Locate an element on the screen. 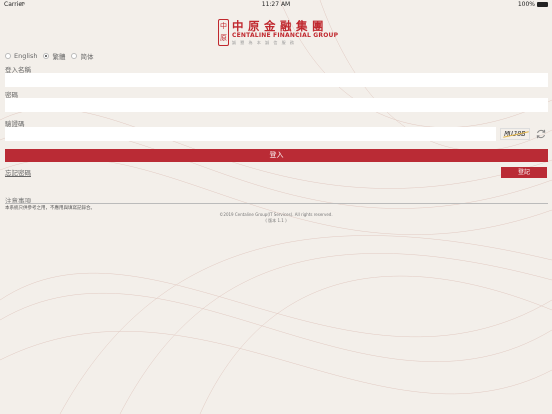  lang-option-simplified: 简体 is located at coordinates (82, 56).